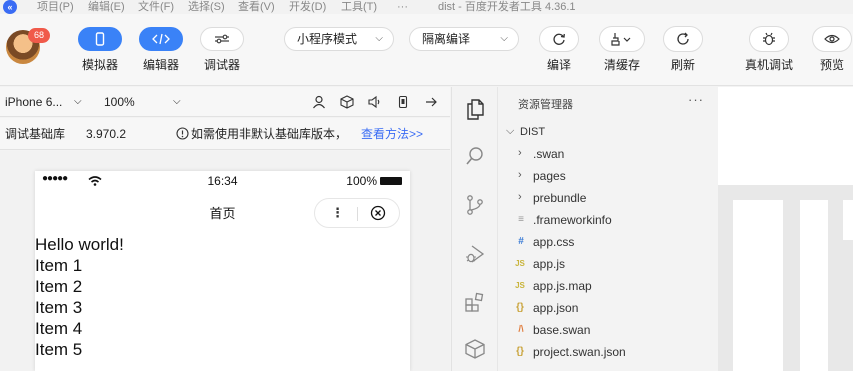 The image size is (853, 371). What do you see at coordinates (222, 39) in the screenshot?
I see `debugger-button` at bounding box center [222, 39].